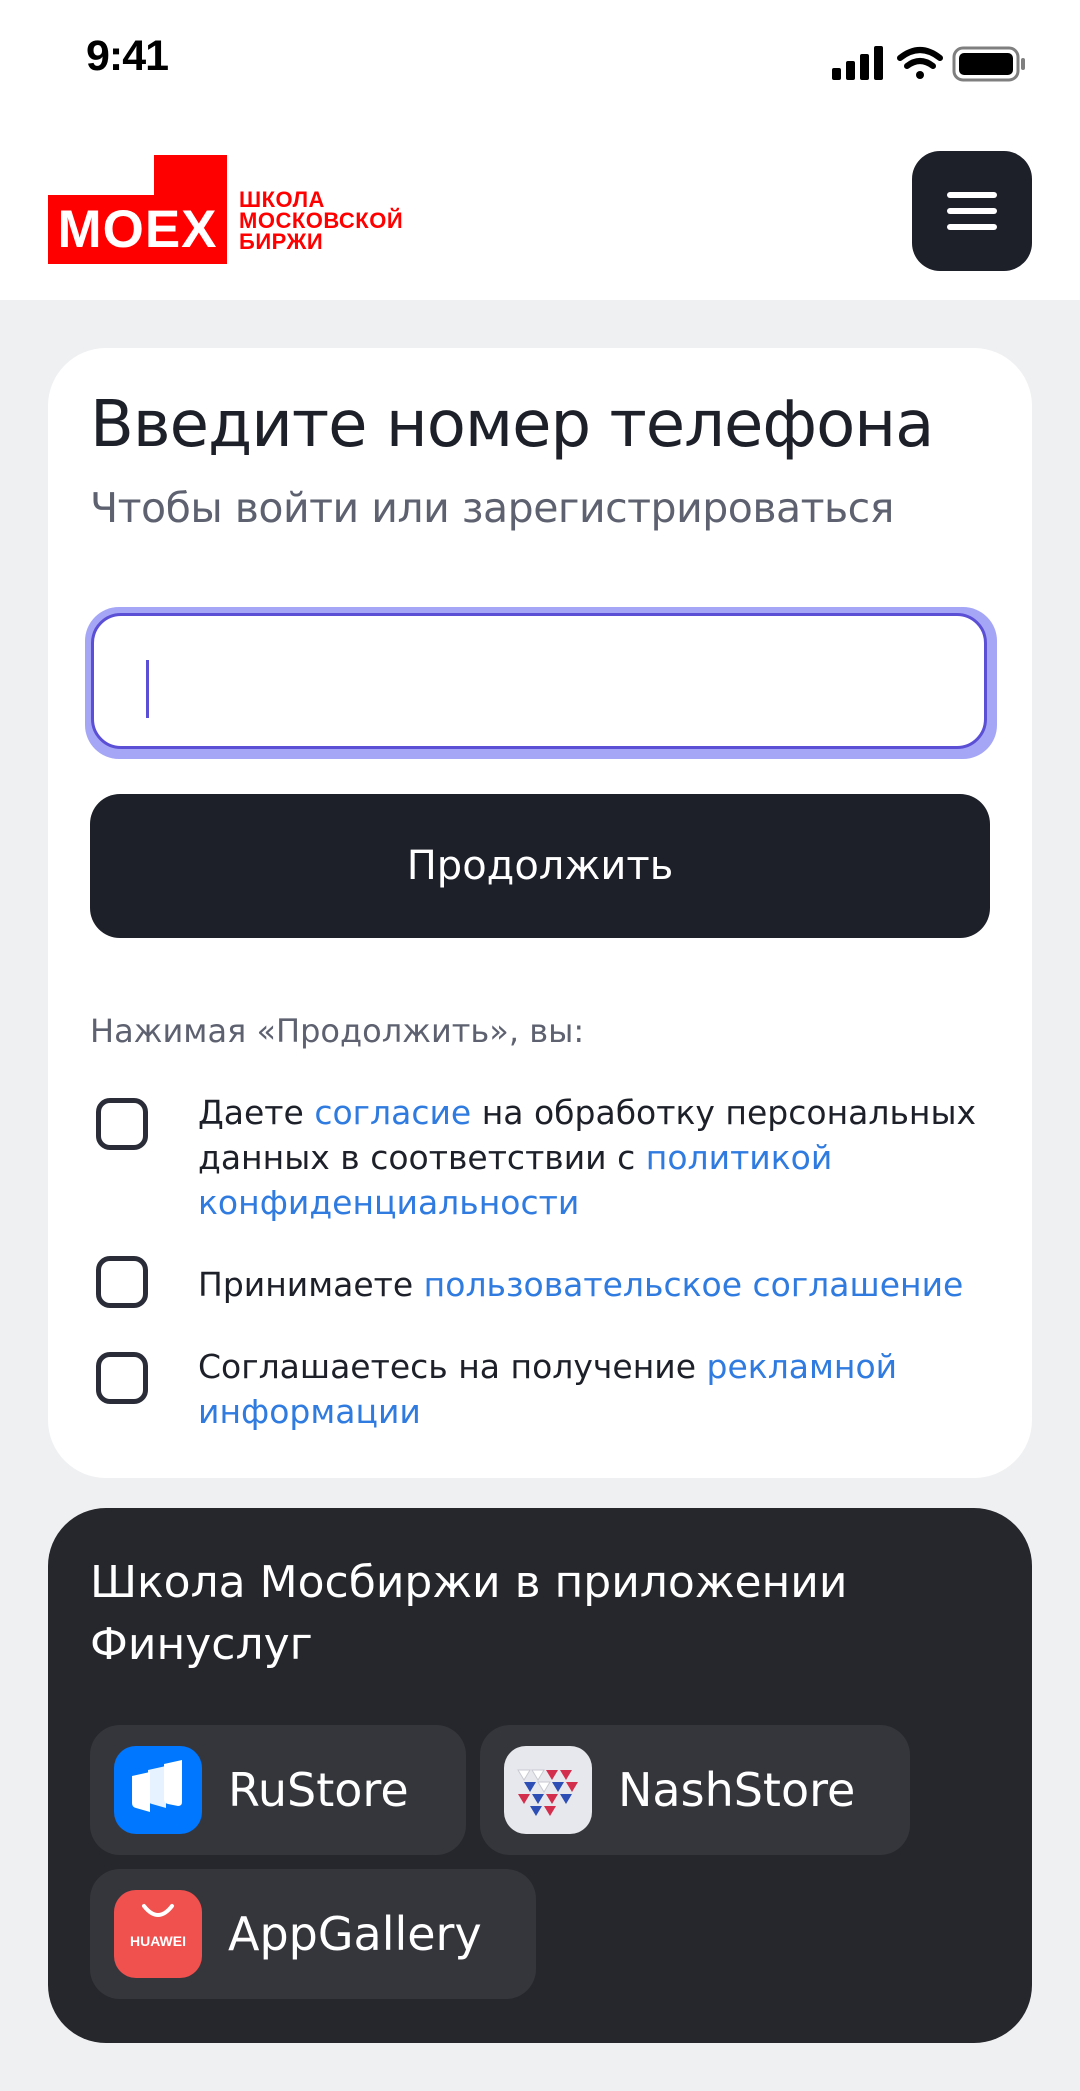 This screenshot has height=2091, width=1080. I want to click on text-caret, so click(147, 689).